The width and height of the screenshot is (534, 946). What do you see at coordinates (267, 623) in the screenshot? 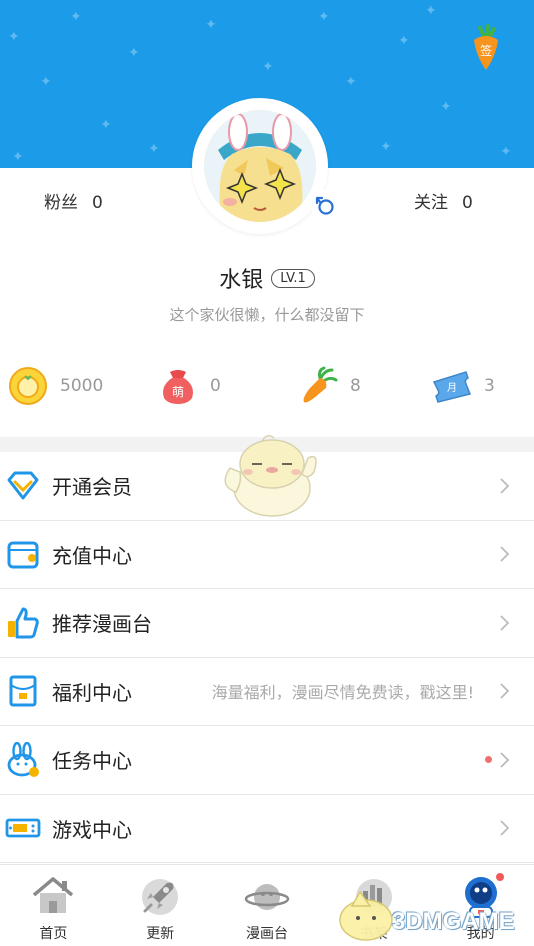
I see `menu-item-recommend: 推荐漫画台` at bounding box center [267, 623].